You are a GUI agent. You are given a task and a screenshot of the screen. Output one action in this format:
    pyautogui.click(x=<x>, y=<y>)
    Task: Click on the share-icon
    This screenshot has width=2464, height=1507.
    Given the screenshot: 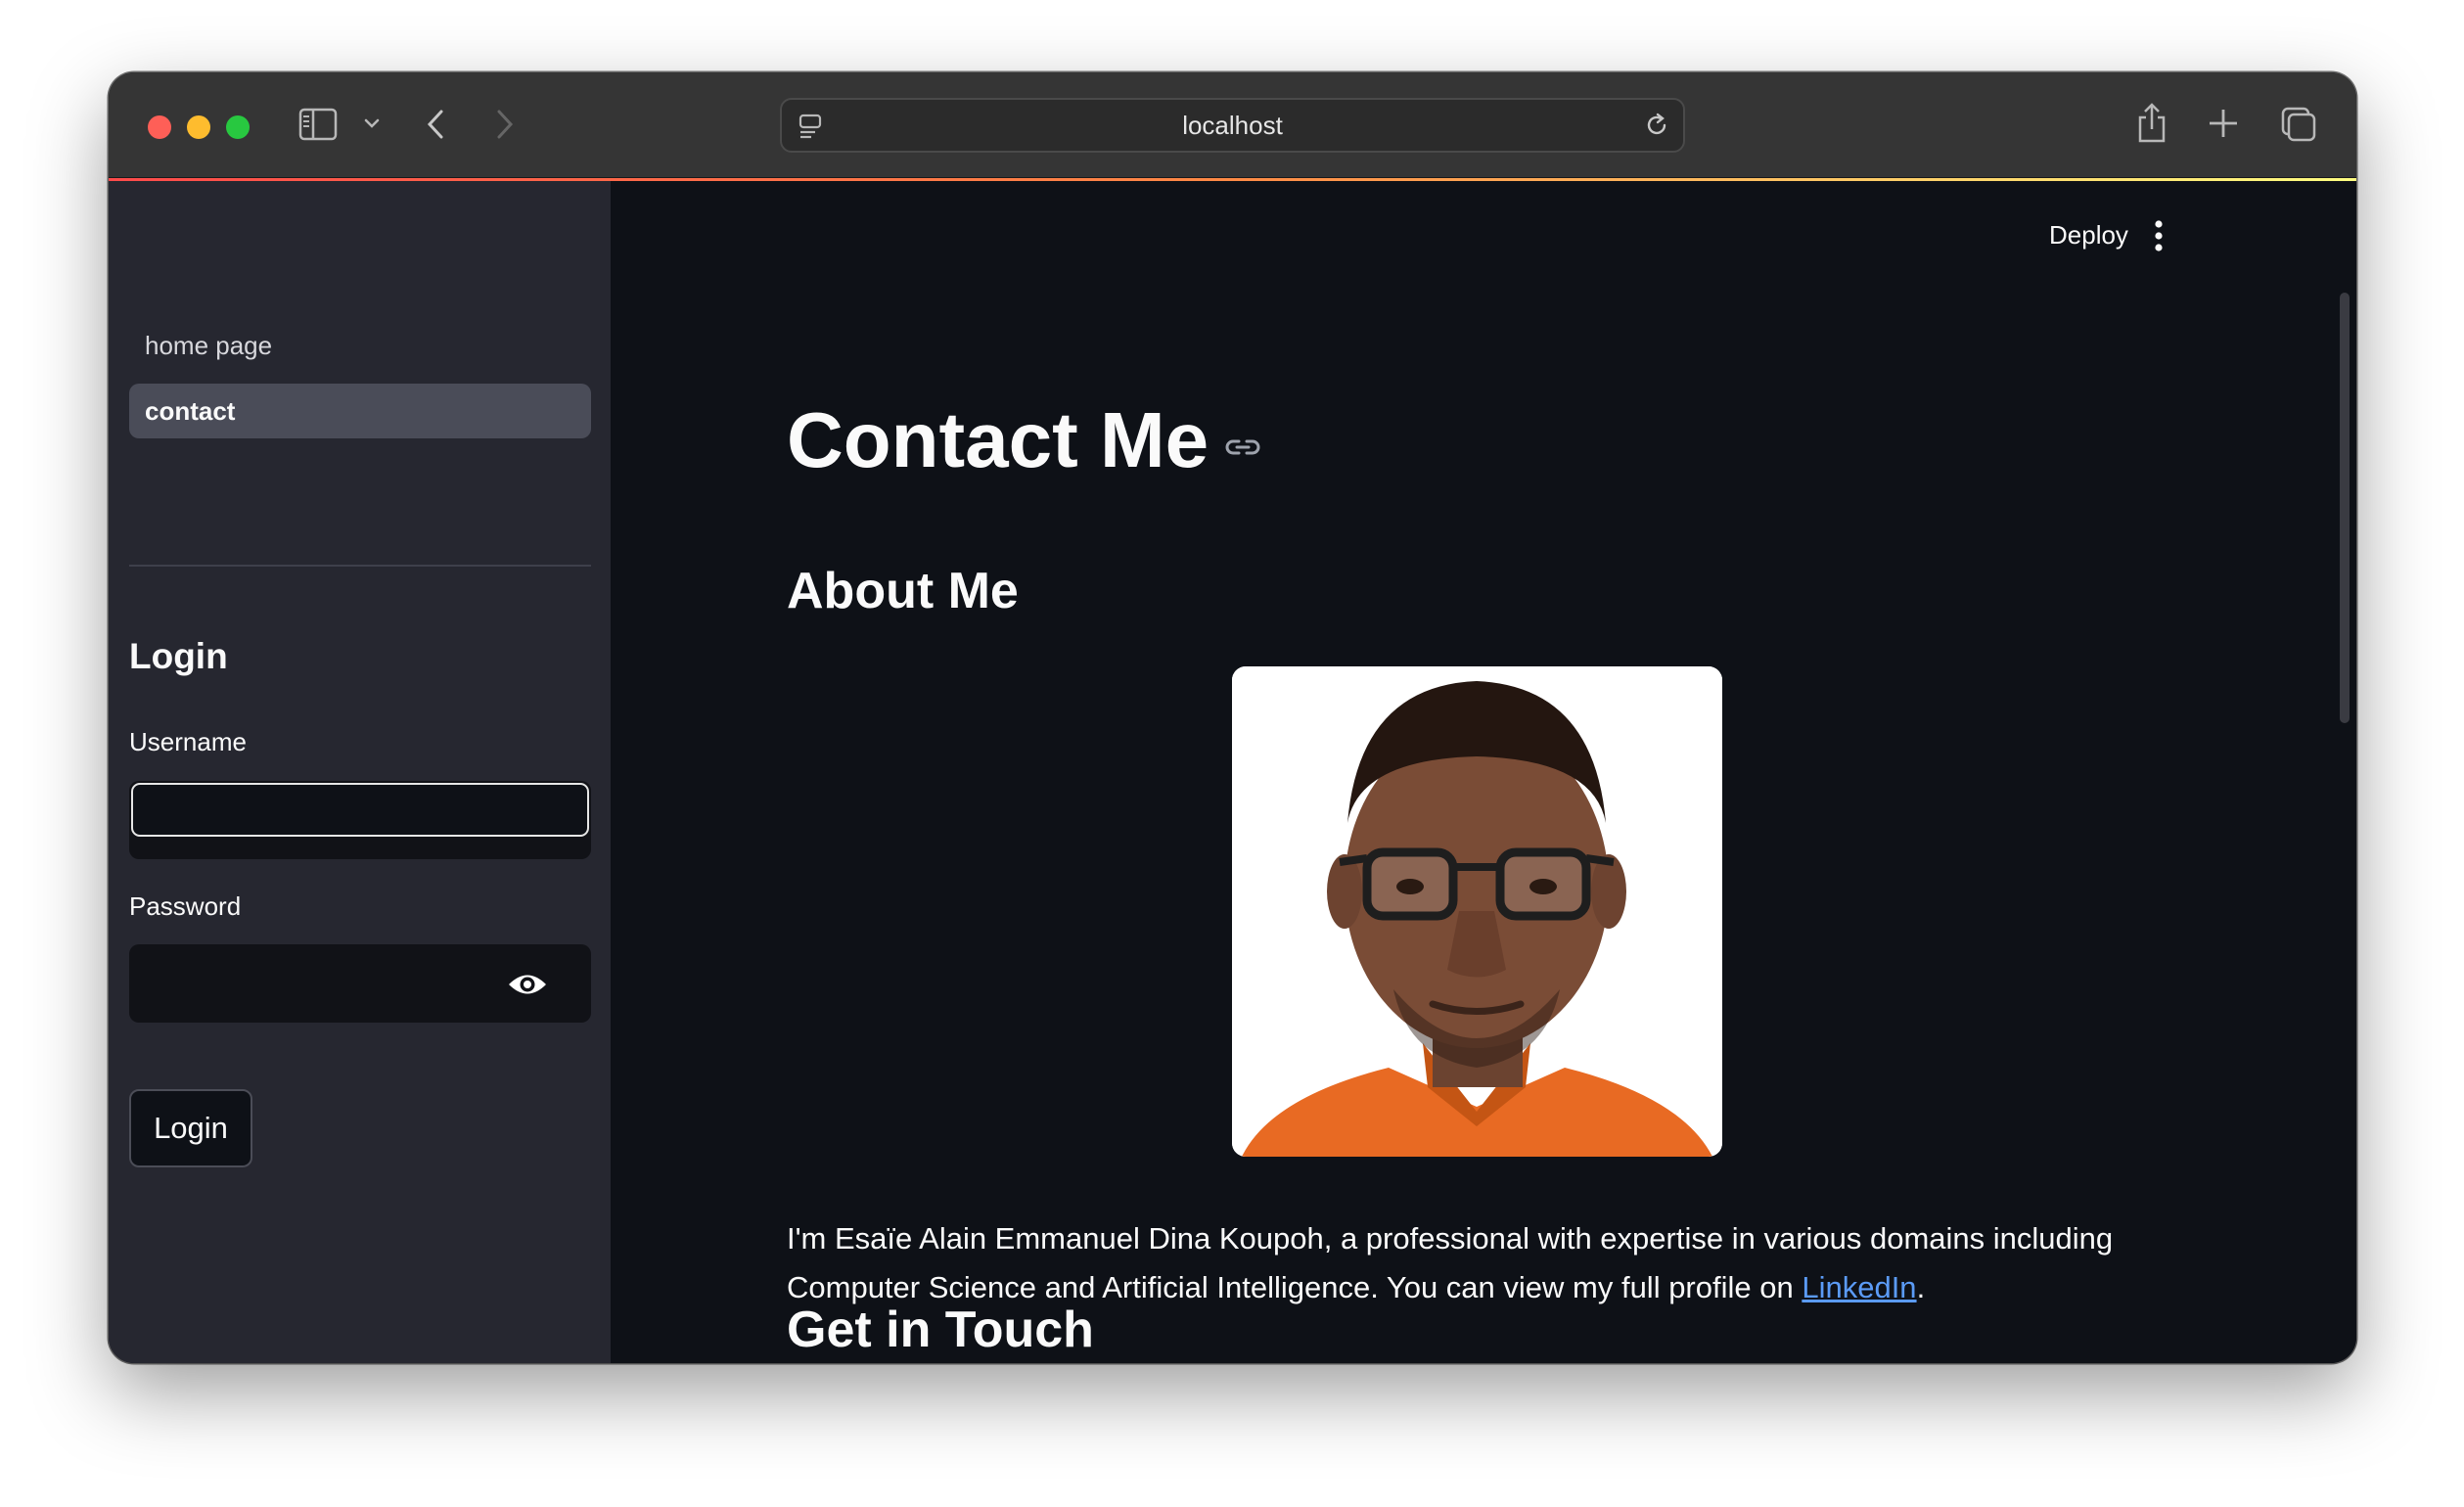 What is the action you would take?
    pyautogui.click(x=2151, y=124)
    